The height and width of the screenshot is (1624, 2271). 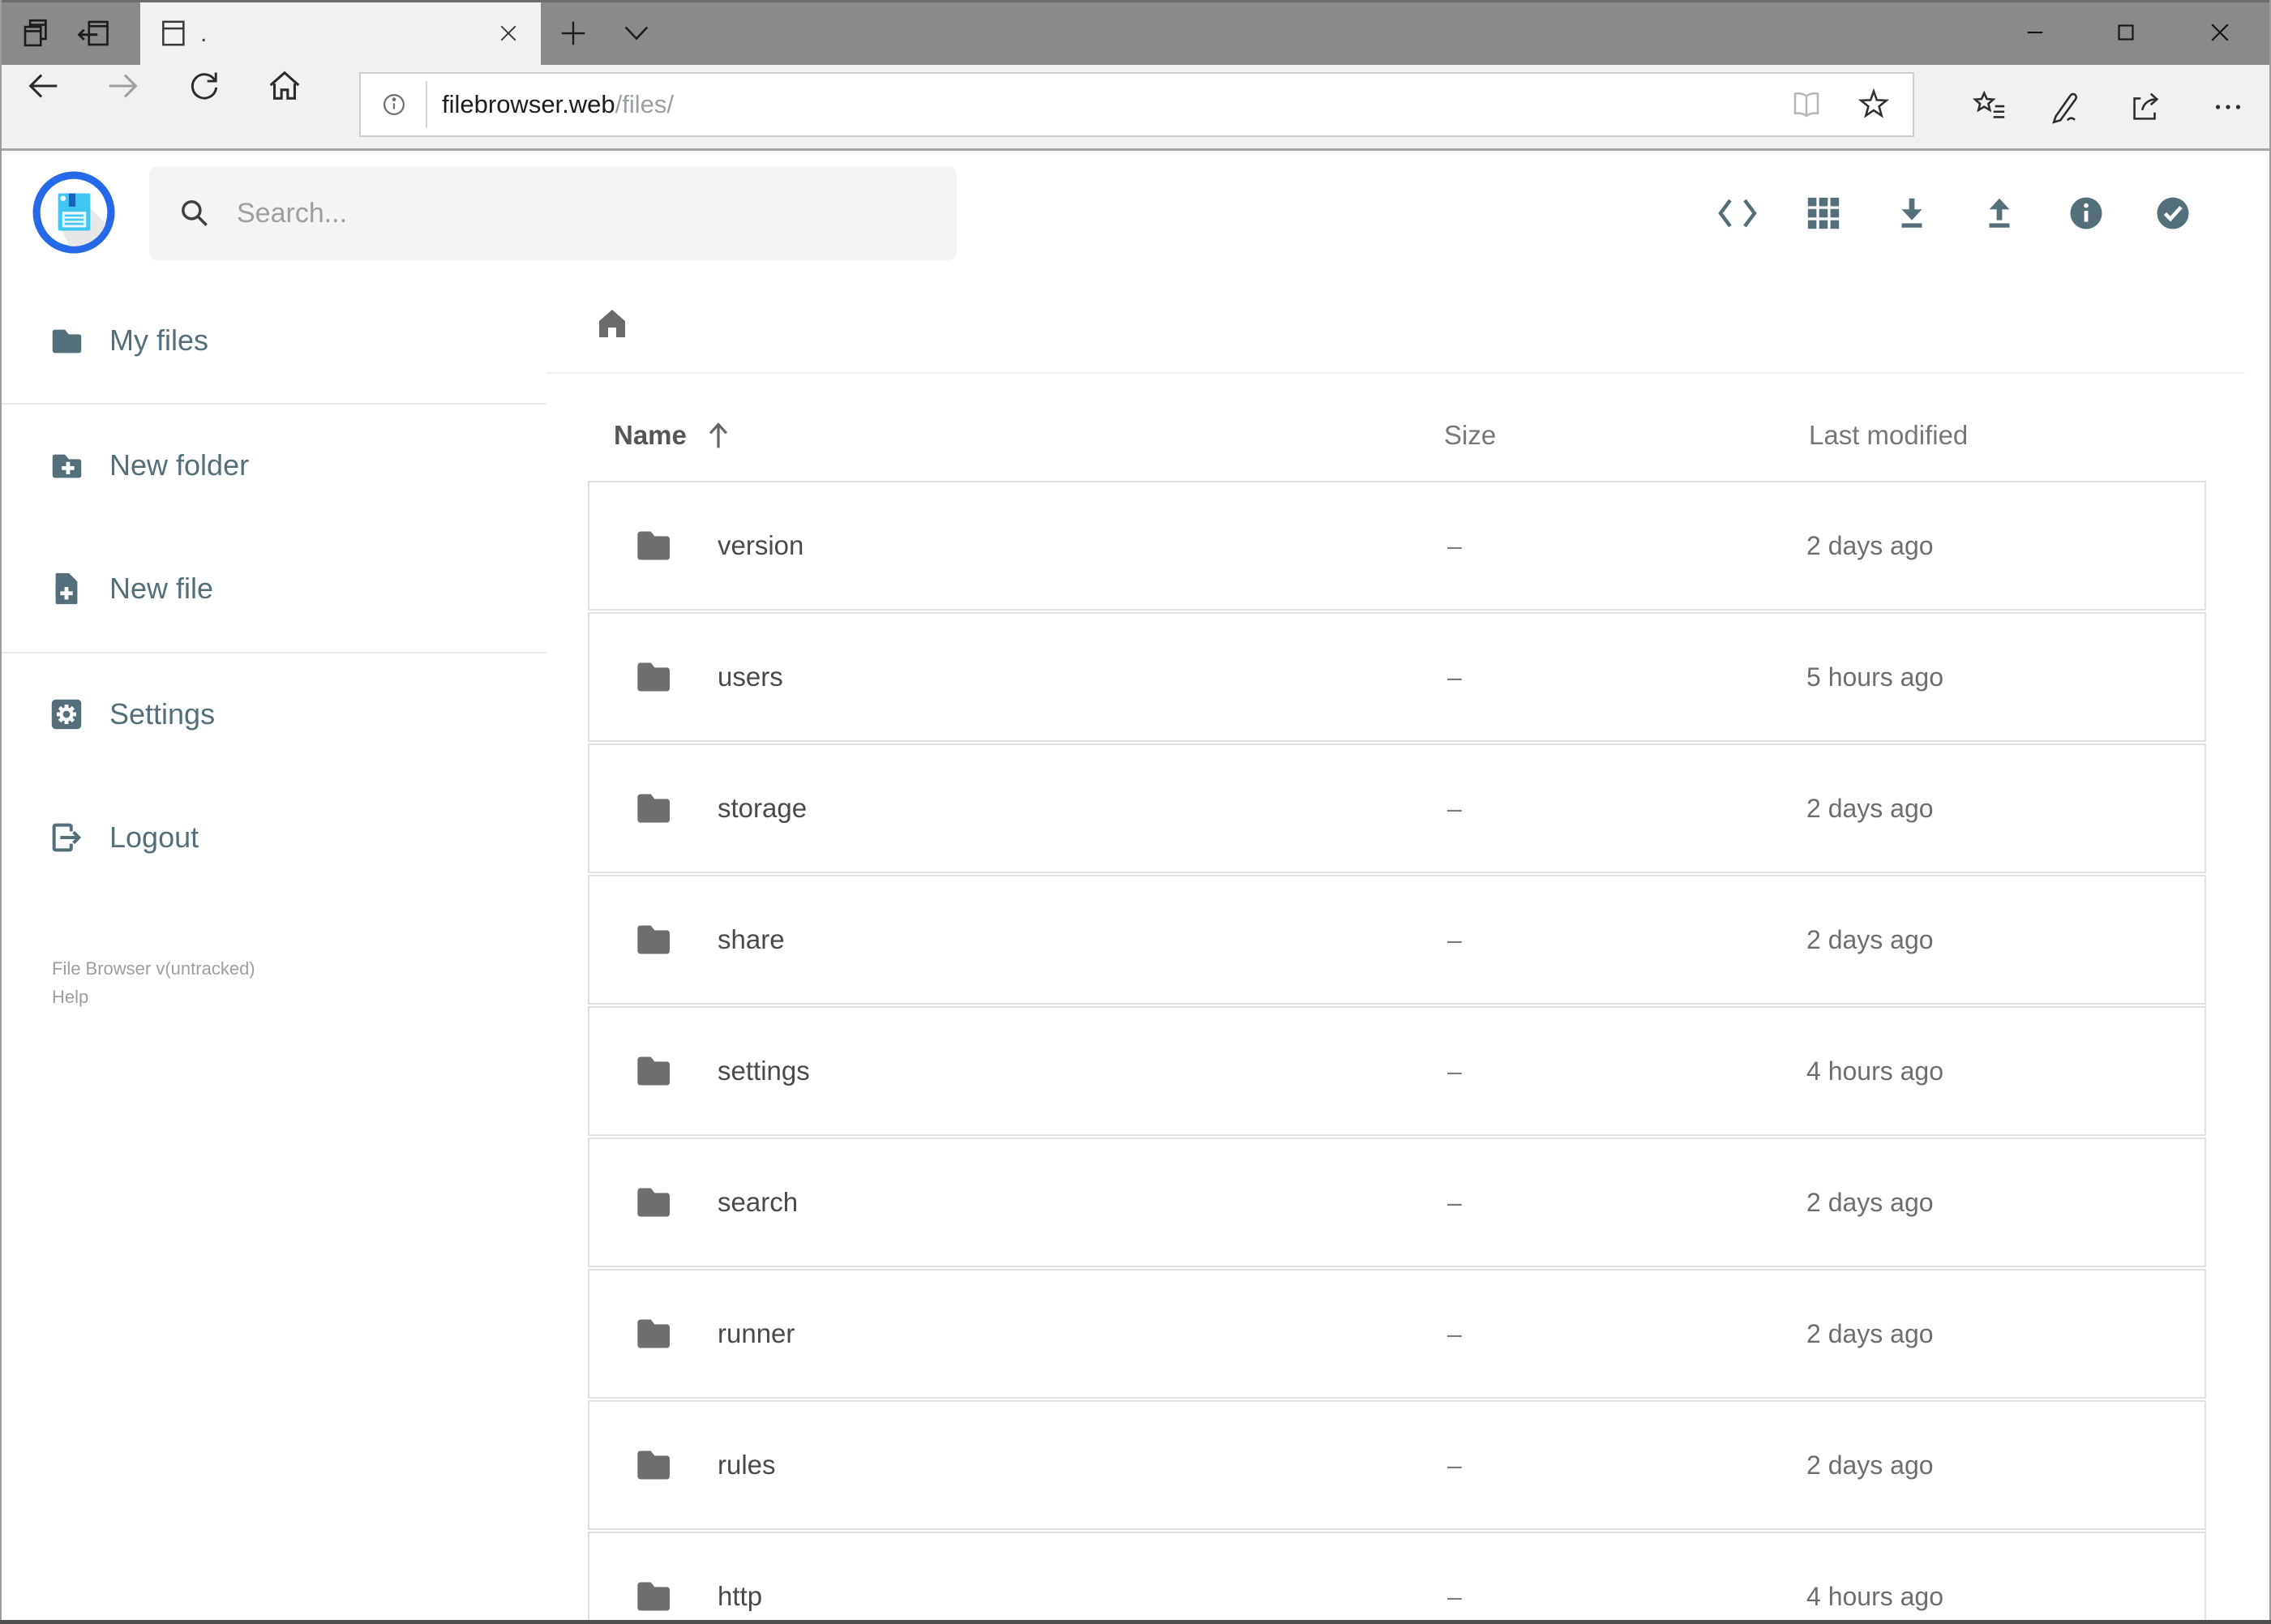 I want to click on column-header-size: Size, so click(x=1470, y=436).